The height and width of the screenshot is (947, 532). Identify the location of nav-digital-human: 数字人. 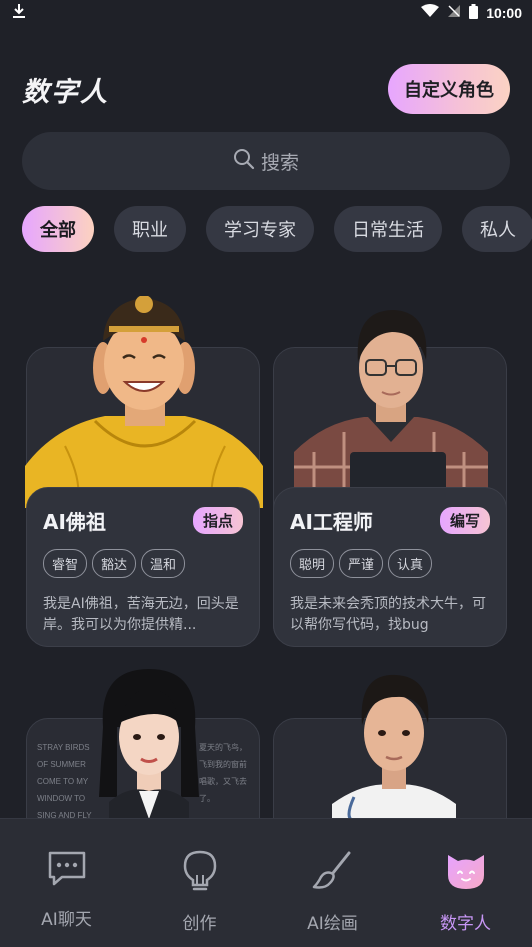
(466, 891).